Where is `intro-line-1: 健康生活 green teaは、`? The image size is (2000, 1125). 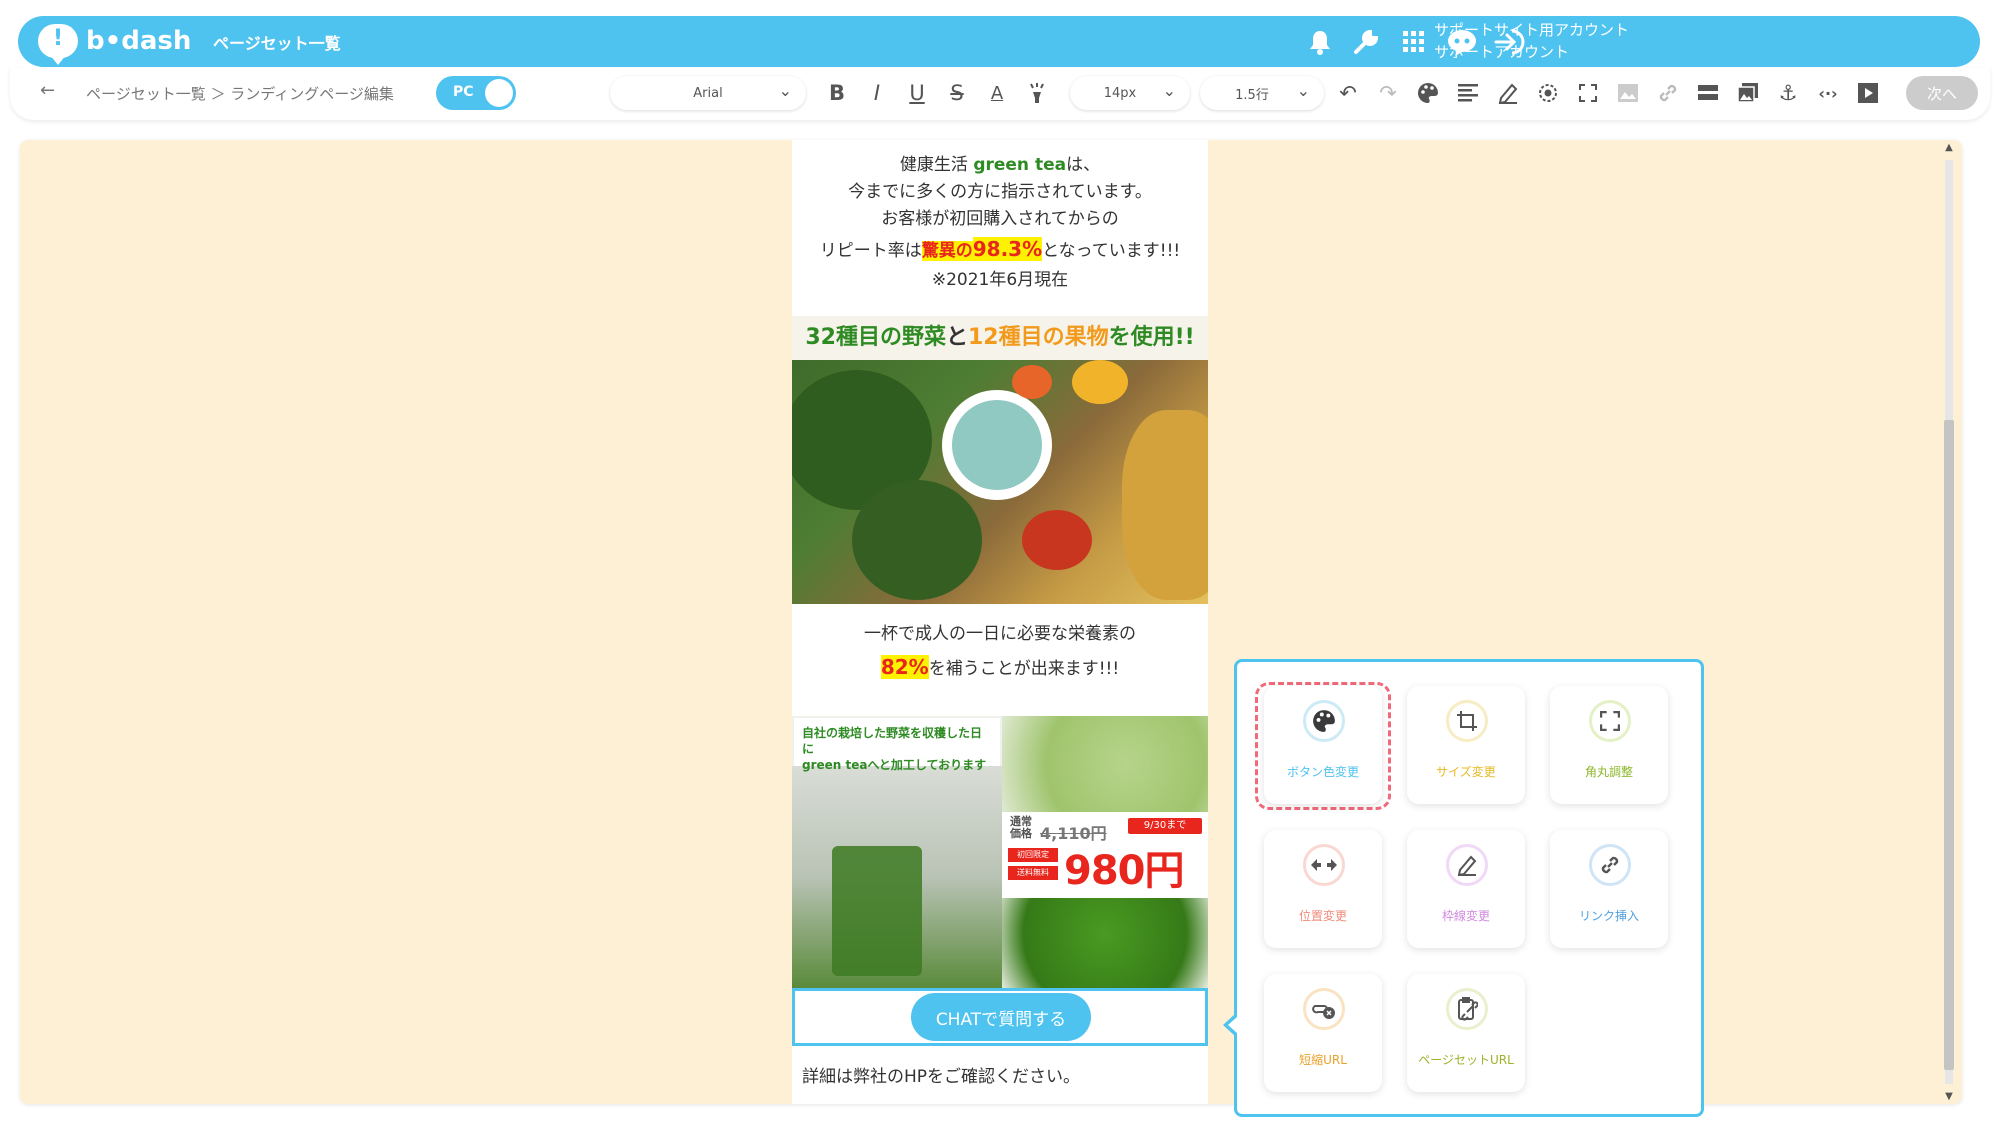 intro-line-1: 健康生活 green teaは、 is located at coordinates (1000, 165).